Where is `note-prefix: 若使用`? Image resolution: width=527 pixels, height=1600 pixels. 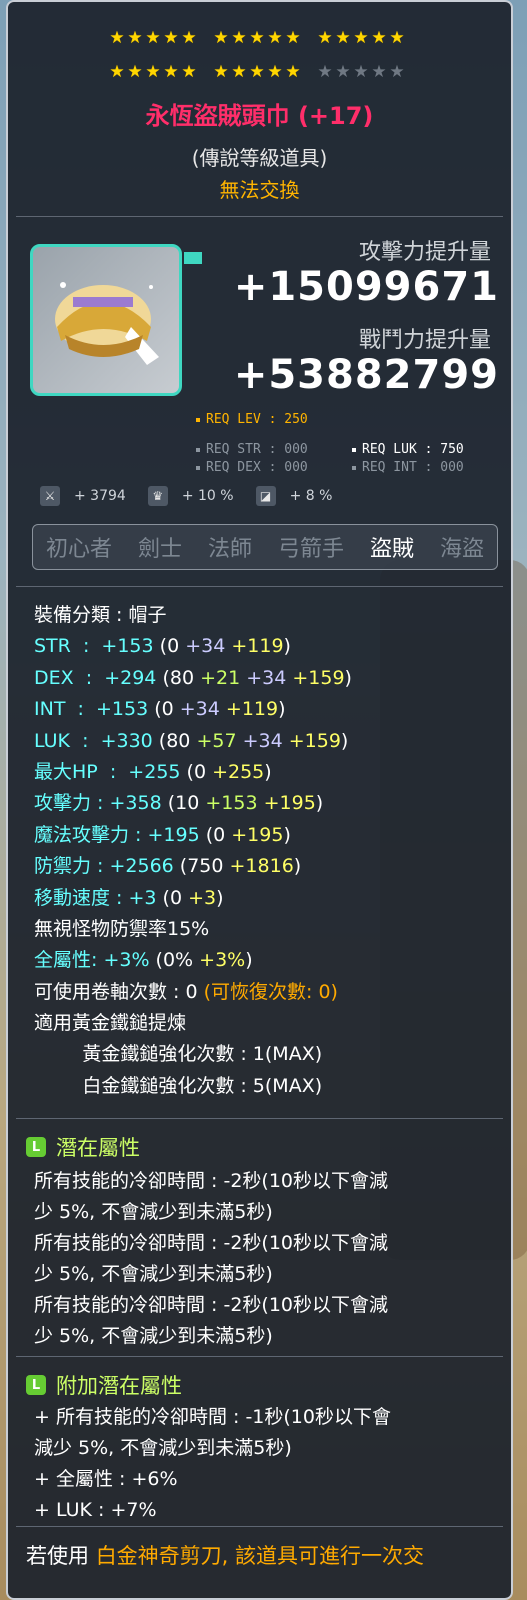 note-prefix: 若使用 is located at coordinates (61, 1556).